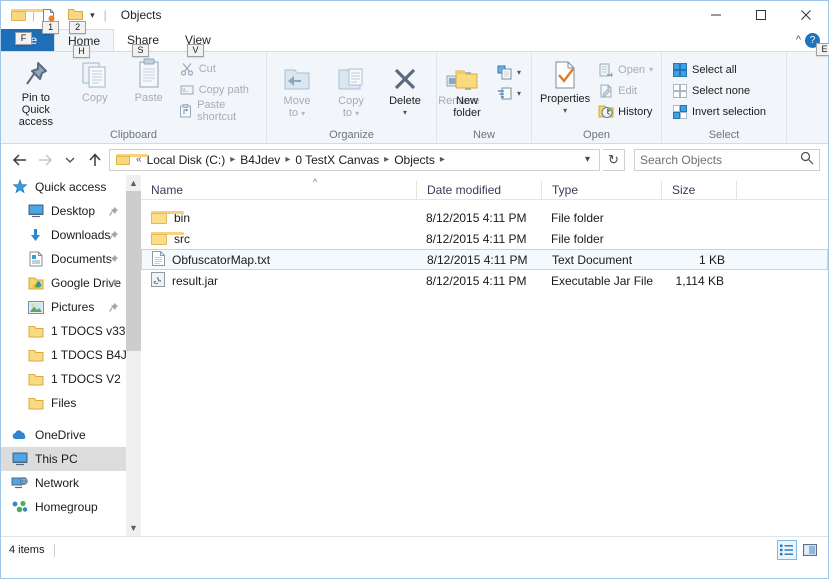  Describe the element at coordinates (70, 160) in the screenshot. I see `recent-locations-icon` at that location.